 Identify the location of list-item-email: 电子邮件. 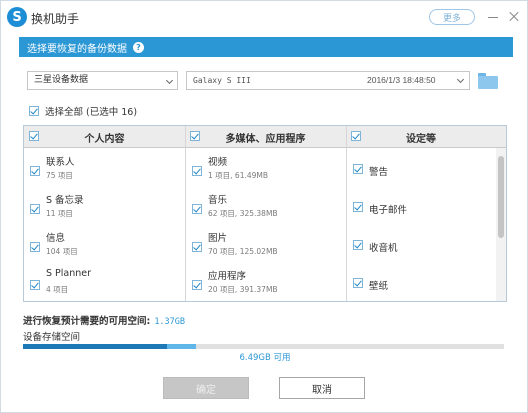
(421, 207).